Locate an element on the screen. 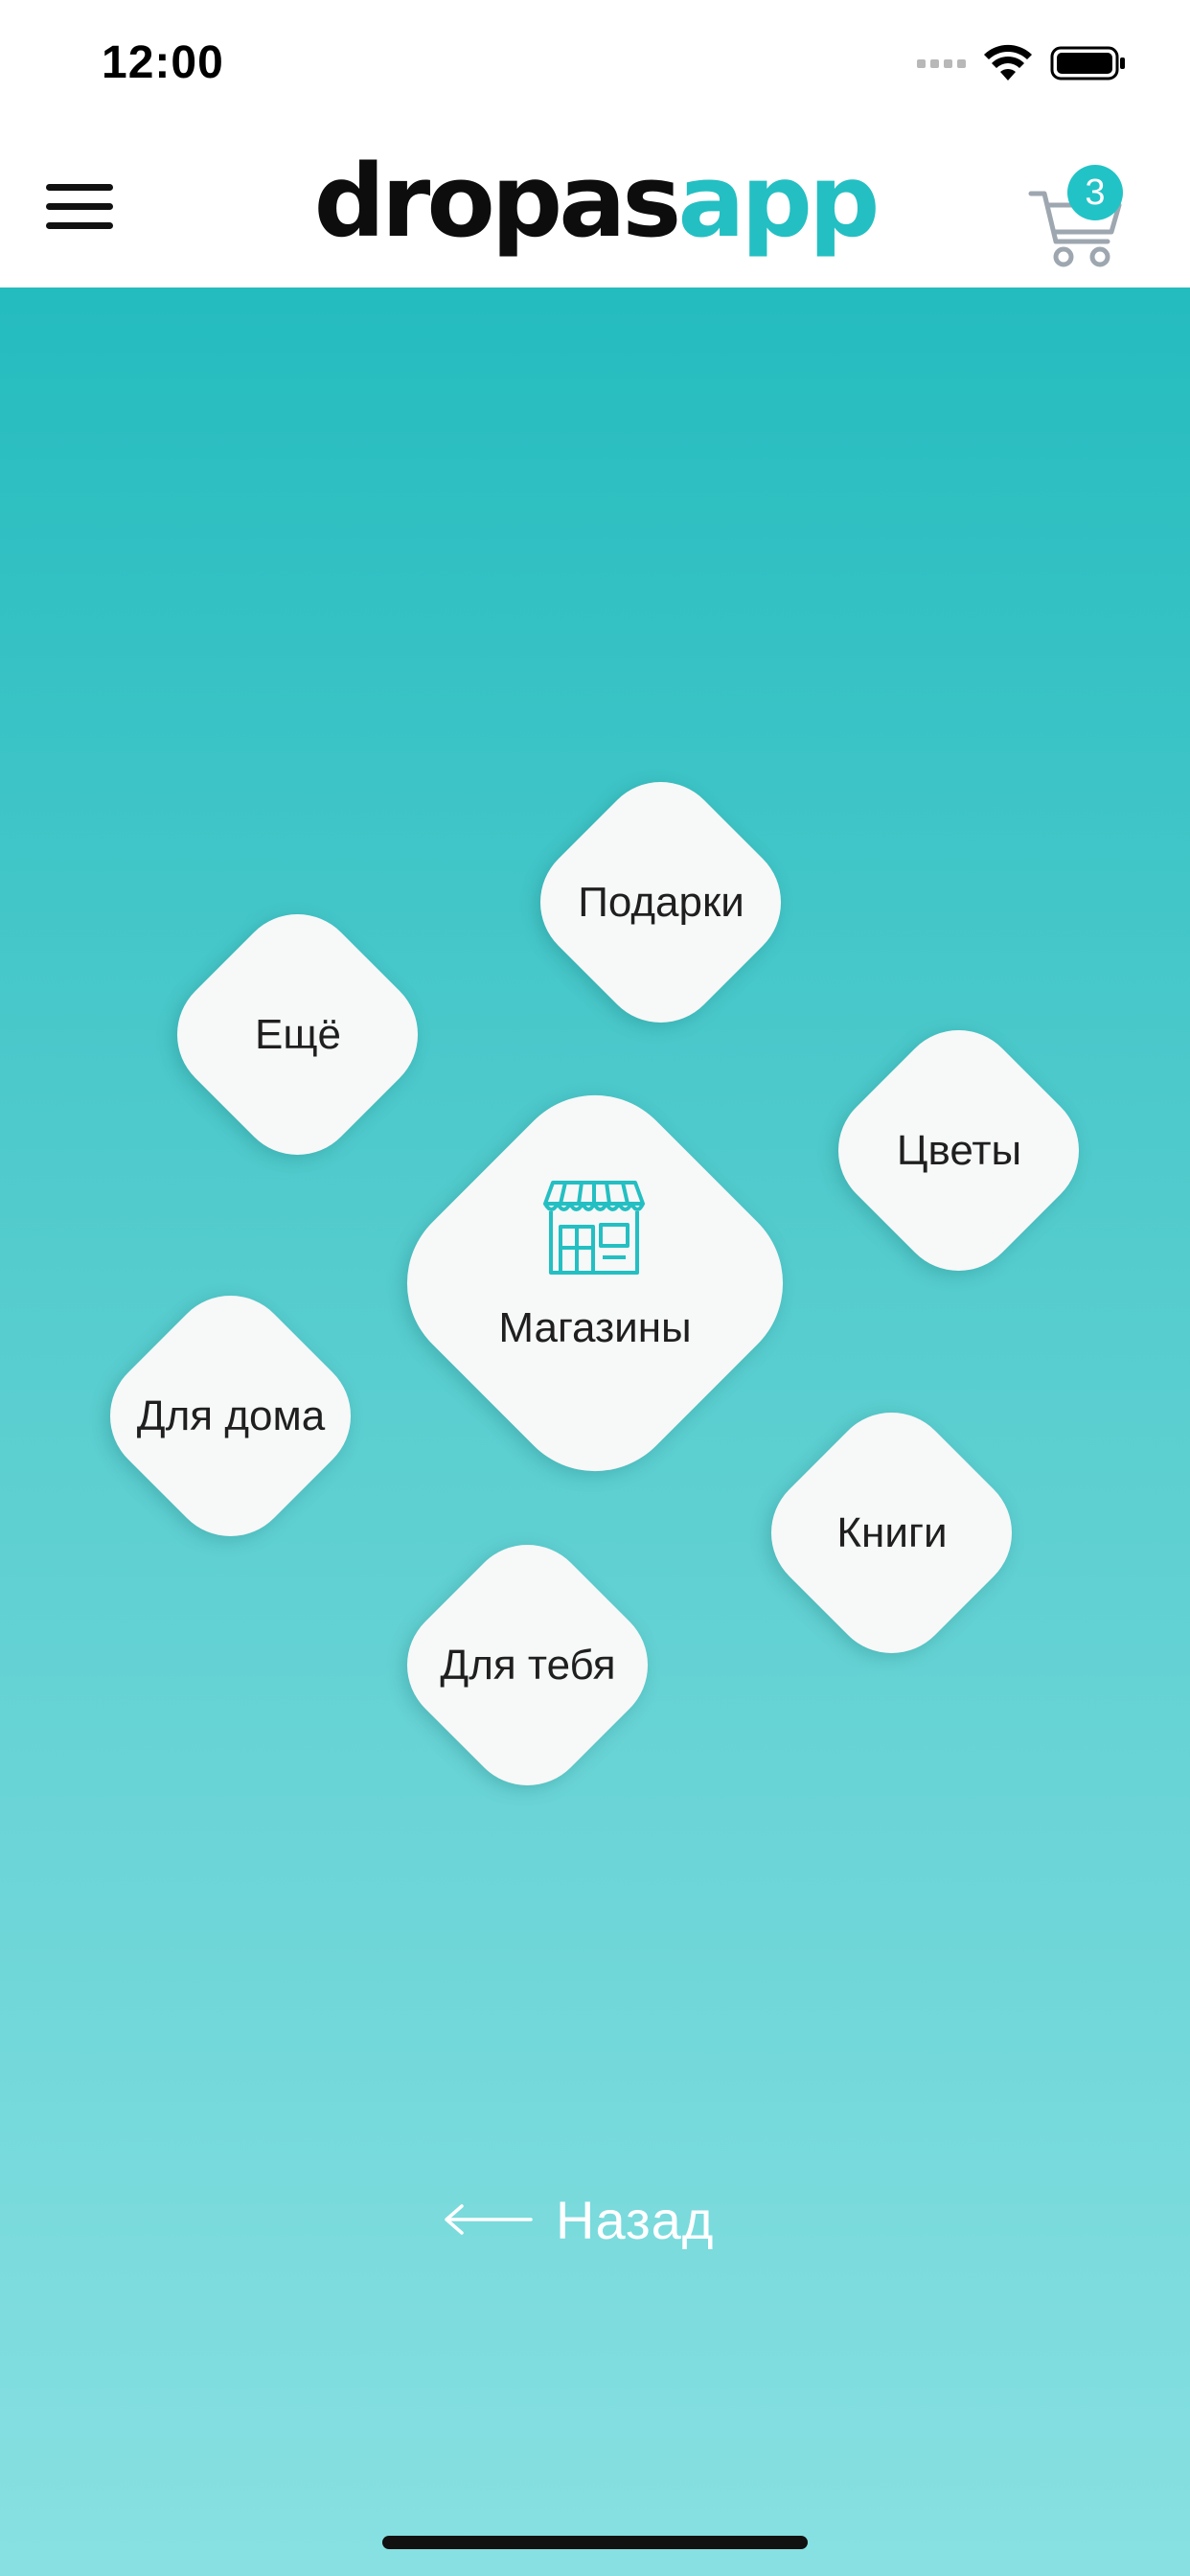 The width and height of the screenshot is (1190, 2576). status-icons is located at coordinates (1022, 63).